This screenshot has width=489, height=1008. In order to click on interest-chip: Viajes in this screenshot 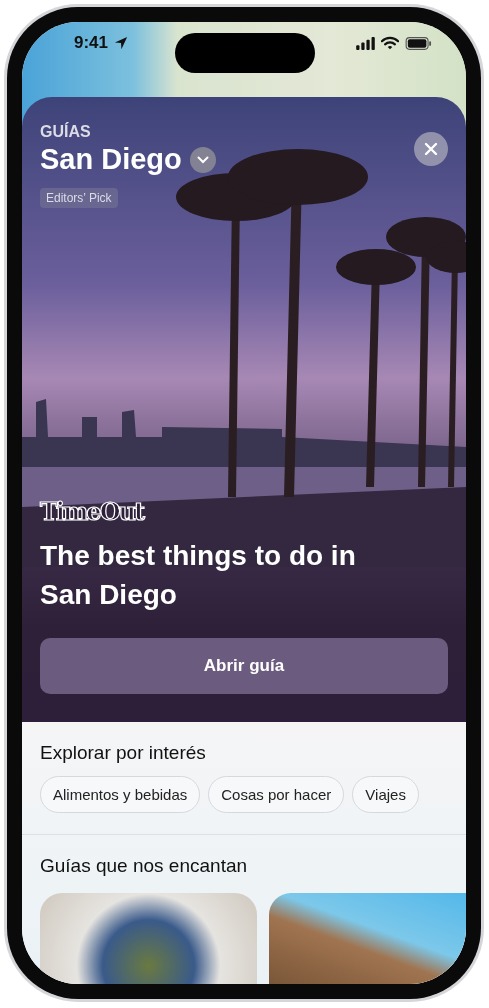, I will do `click(385, 794)`.